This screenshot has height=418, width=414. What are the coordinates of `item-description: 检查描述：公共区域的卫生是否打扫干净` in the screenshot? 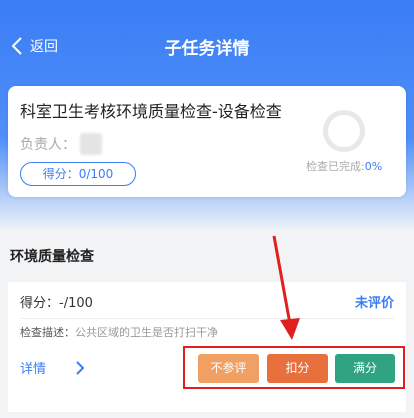 It's located at (119, 332).